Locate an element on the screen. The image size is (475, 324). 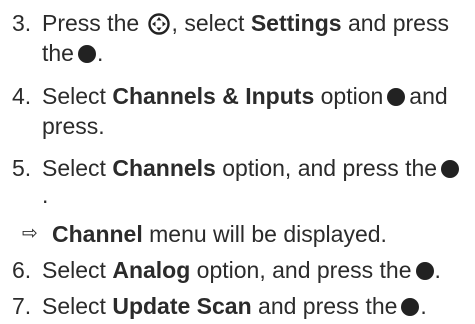
step-number: 3. is located at coordinates (22, 23).